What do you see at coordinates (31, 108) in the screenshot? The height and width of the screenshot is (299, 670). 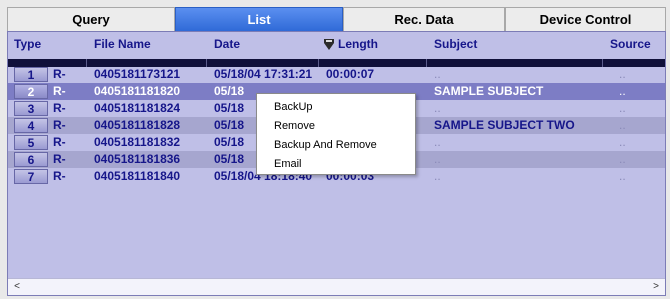 I see `row-number: 3` at bounding box center [31, 108].